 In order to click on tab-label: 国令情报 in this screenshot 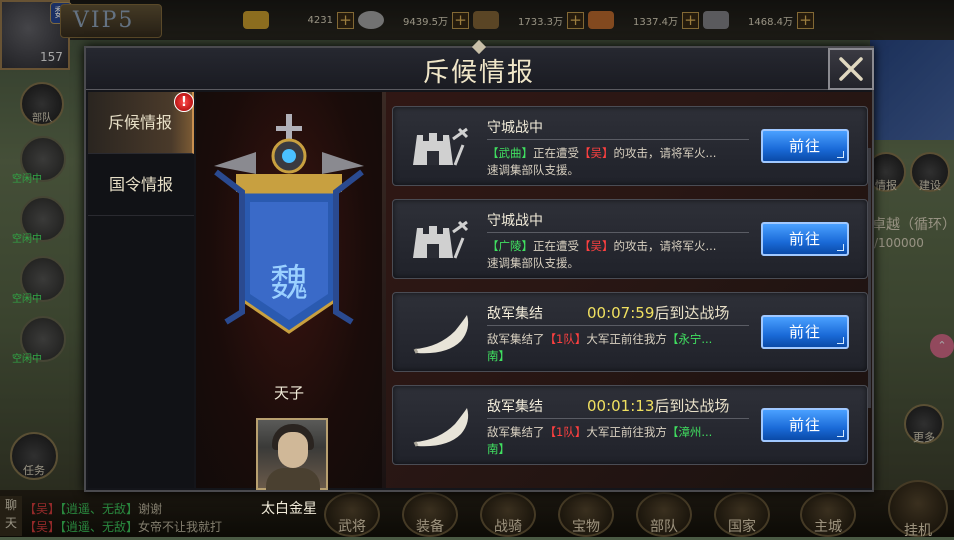, I will do `click(140, 184)`.